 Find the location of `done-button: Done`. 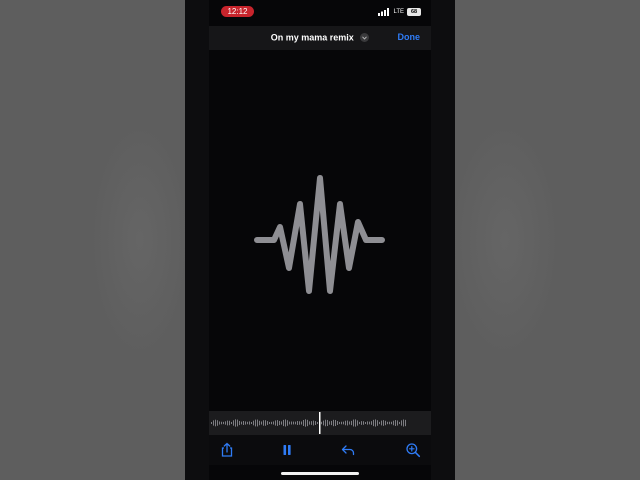

done-button: Done is located at coordinates (409, 37).